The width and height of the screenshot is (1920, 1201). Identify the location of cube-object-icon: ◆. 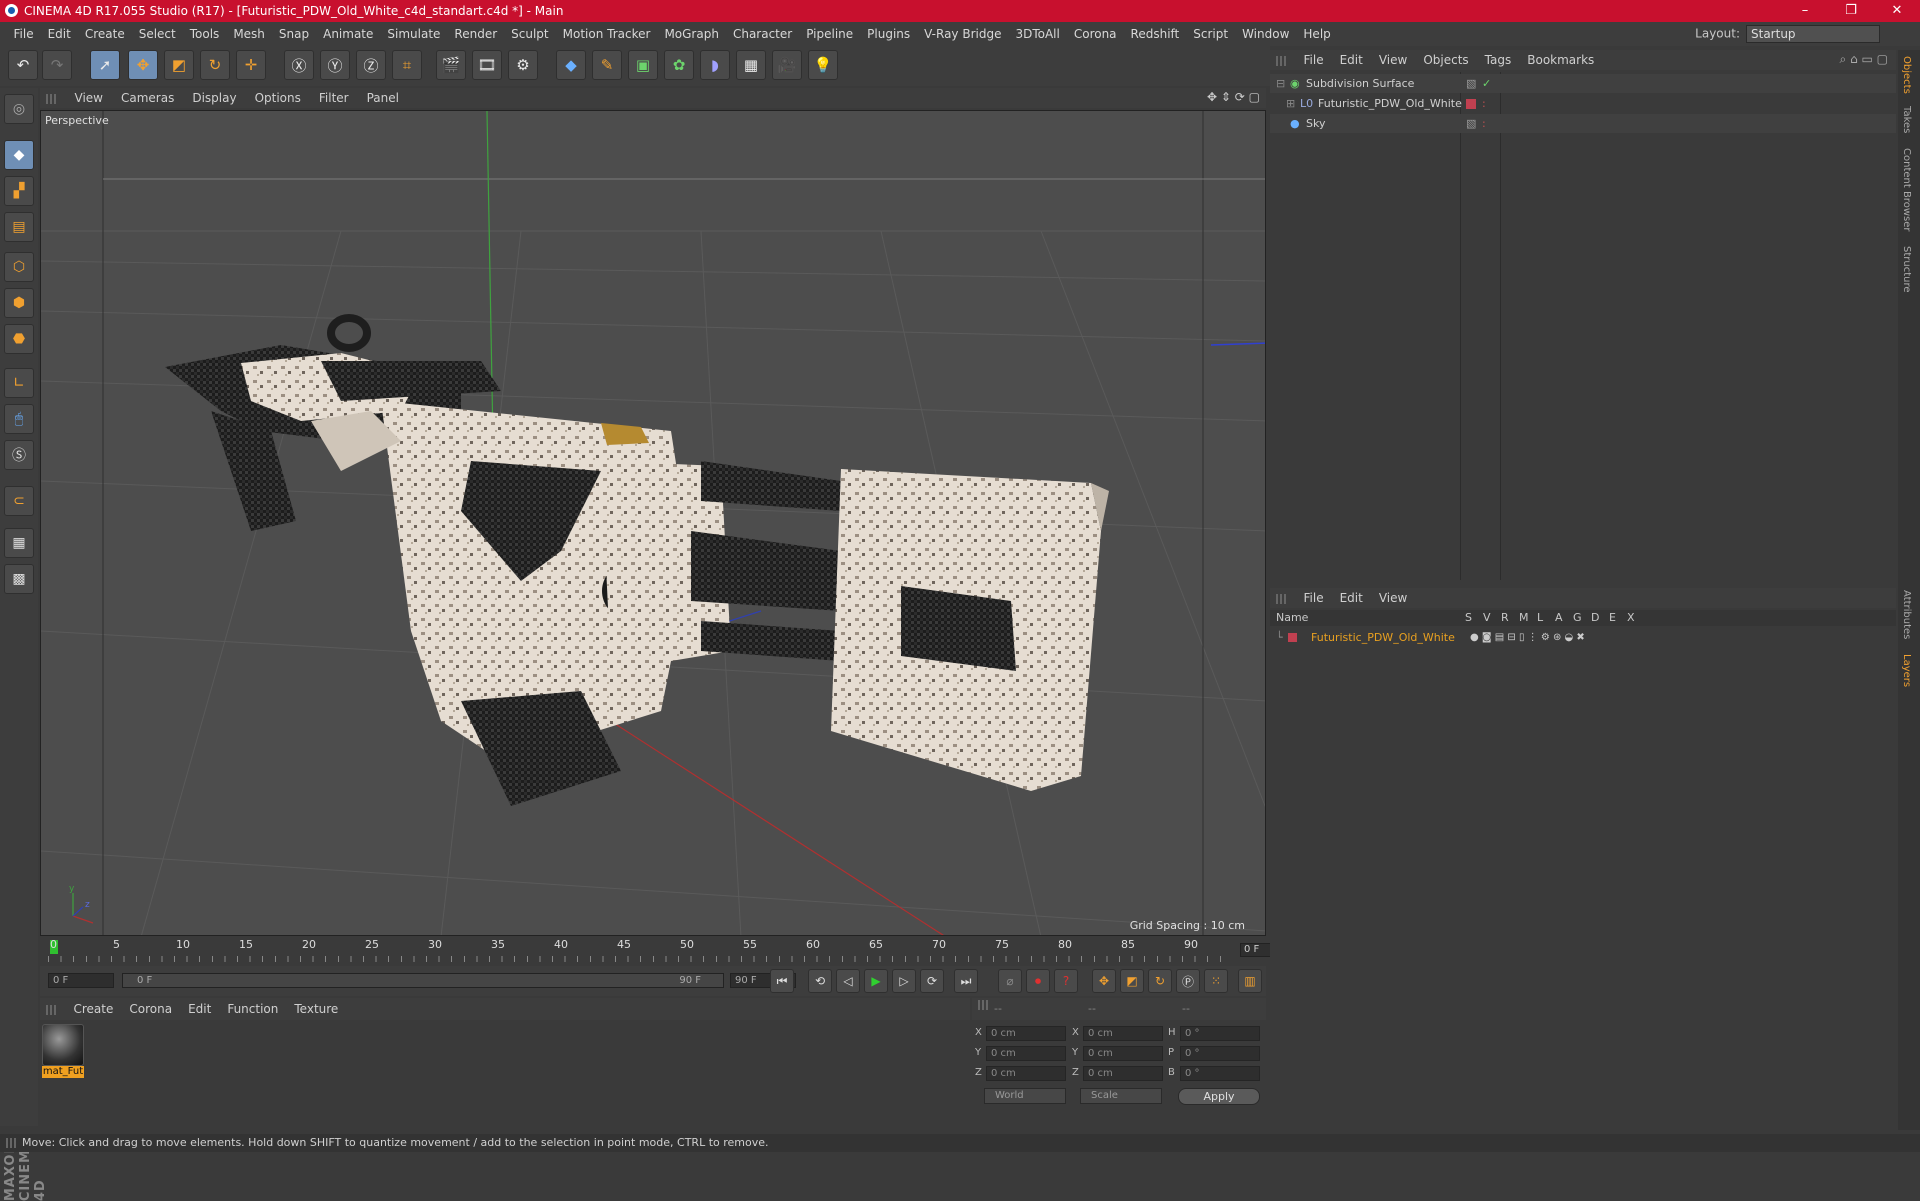
(571, 65).